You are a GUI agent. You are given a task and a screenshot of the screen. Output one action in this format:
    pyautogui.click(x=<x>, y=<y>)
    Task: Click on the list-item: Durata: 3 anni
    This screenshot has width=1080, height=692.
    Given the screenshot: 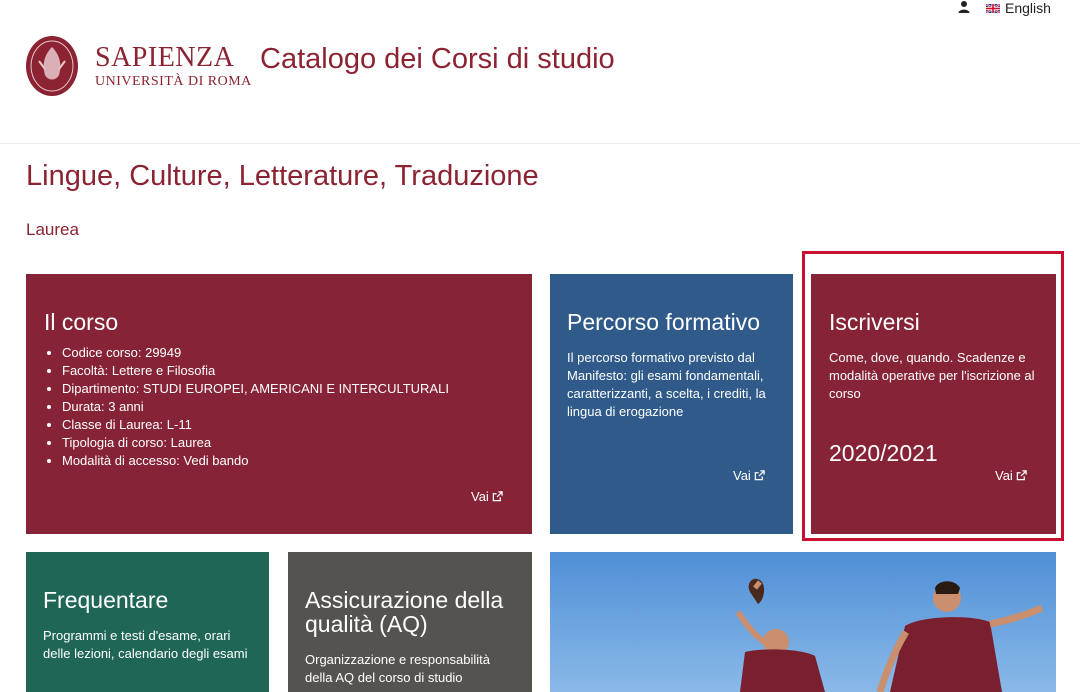 What is the action you would take?
    pyautogui.click(x=288, y=407)
    